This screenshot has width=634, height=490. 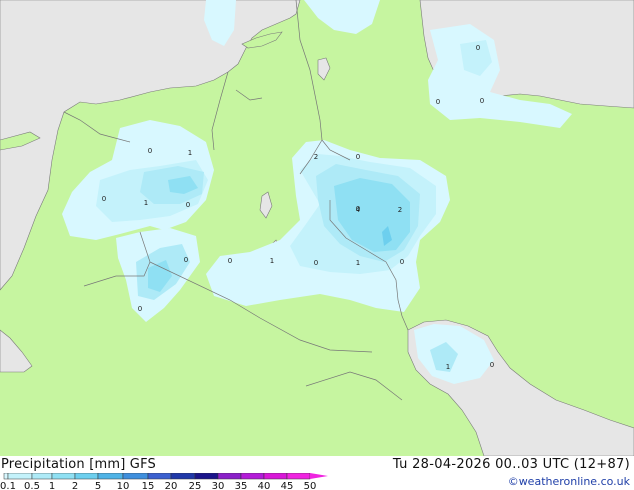 What do you see at coordinates (123, 485) in the screenshot?
I see `scale-tick-label: 10` at bounding box center [123, 485].